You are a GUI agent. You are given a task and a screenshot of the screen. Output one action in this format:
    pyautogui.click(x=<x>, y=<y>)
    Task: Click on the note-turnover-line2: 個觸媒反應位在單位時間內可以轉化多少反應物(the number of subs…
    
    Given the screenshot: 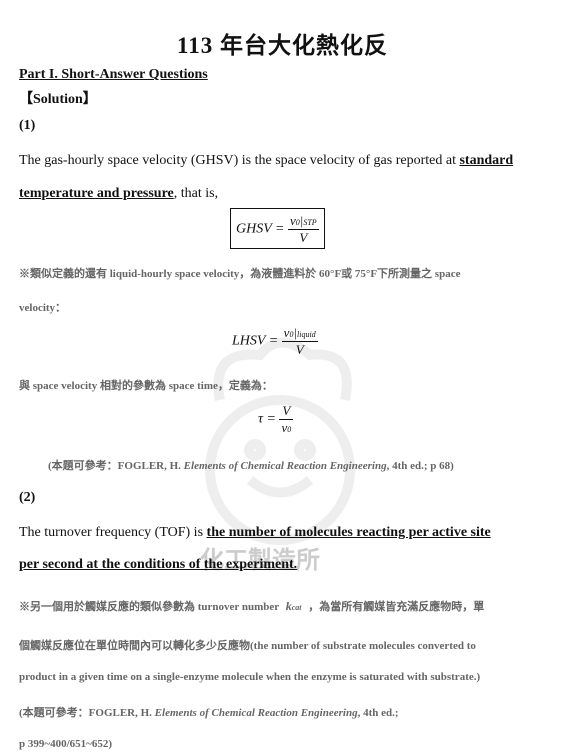 What is the action you would take?
    pyautogui.click(x=247, y=646)
    